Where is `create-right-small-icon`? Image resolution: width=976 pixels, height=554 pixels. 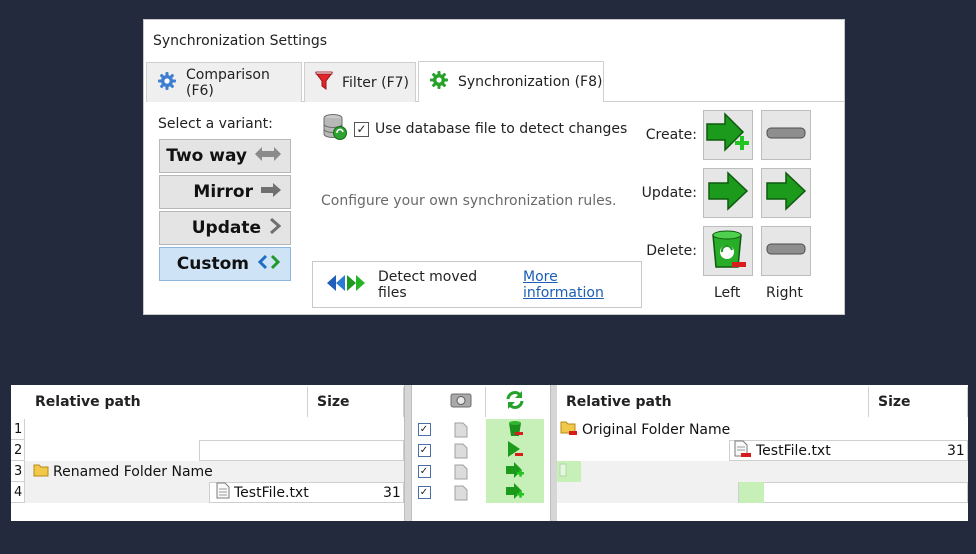 create-right-small-icon is located at coordinates (515, 493).